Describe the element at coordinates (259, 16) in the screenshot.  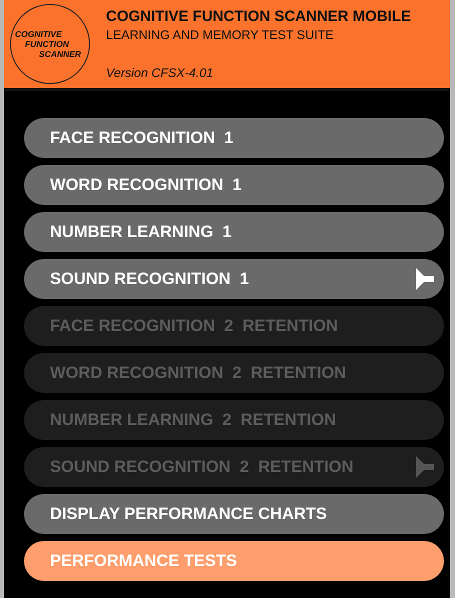
I see `app-title: COGNITIVE FUNCTION SCANNER MOBILE` at that location.